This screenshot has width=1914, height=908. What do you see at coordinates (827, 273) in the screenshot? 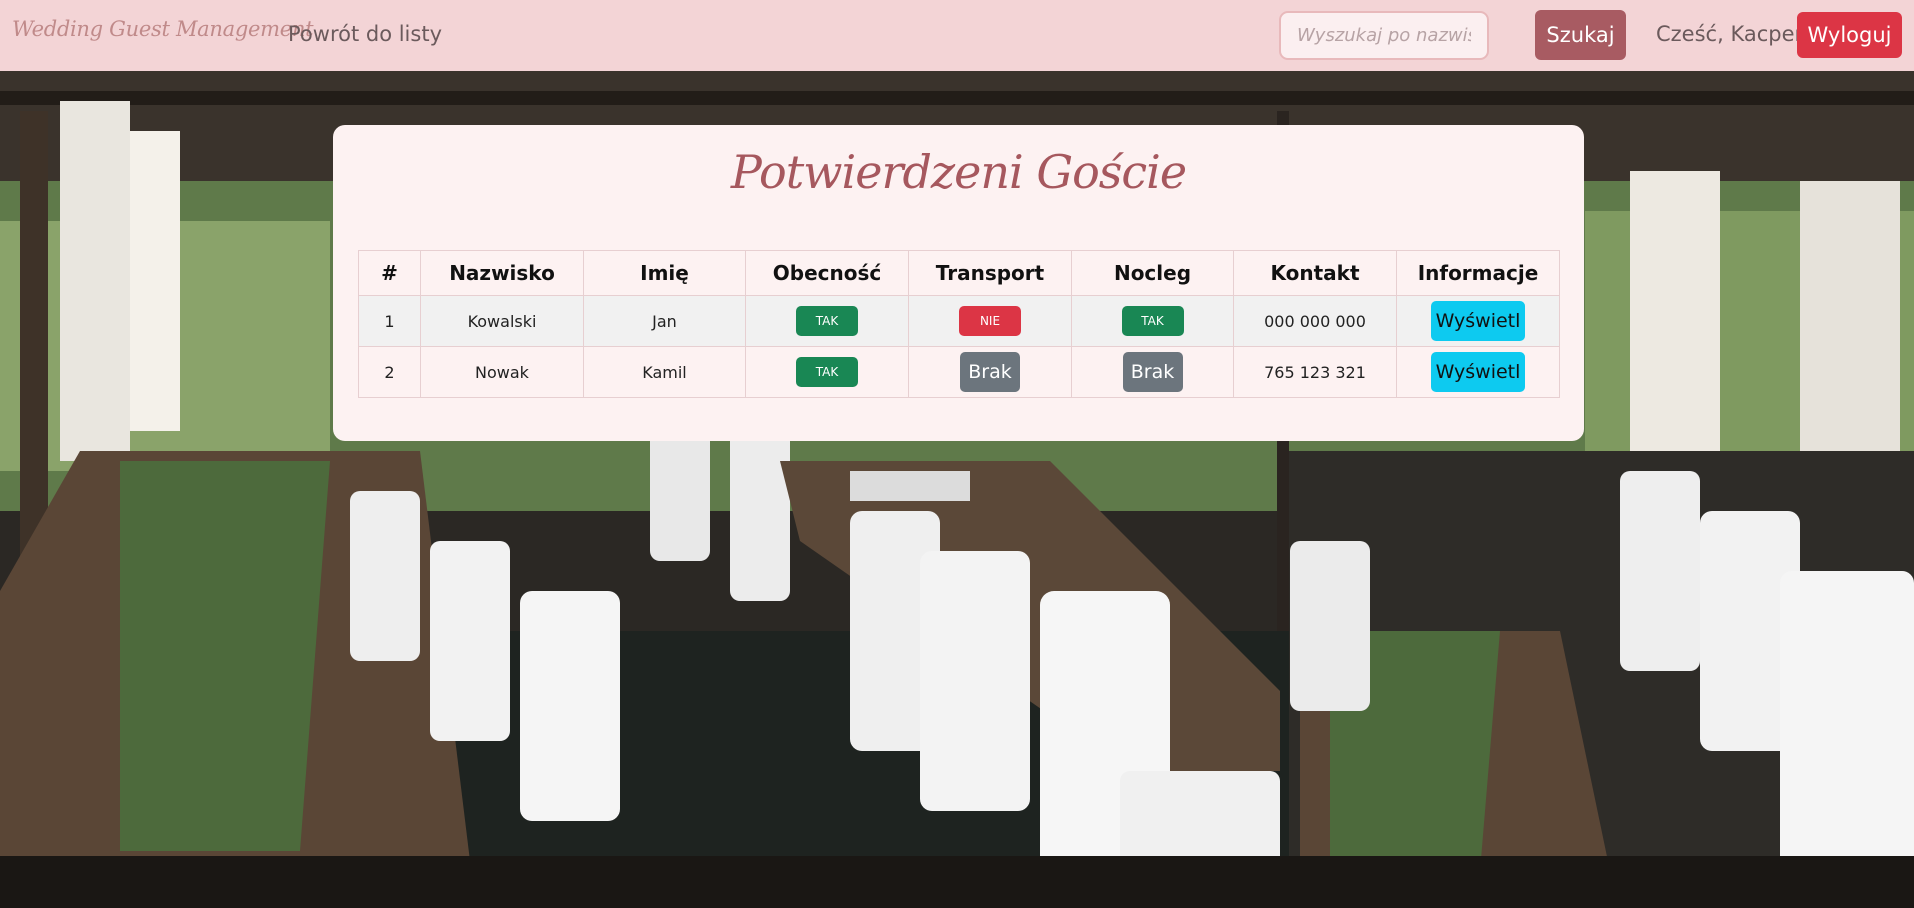
I see `header-presence: Obecność` at bounding box center [827, 273].